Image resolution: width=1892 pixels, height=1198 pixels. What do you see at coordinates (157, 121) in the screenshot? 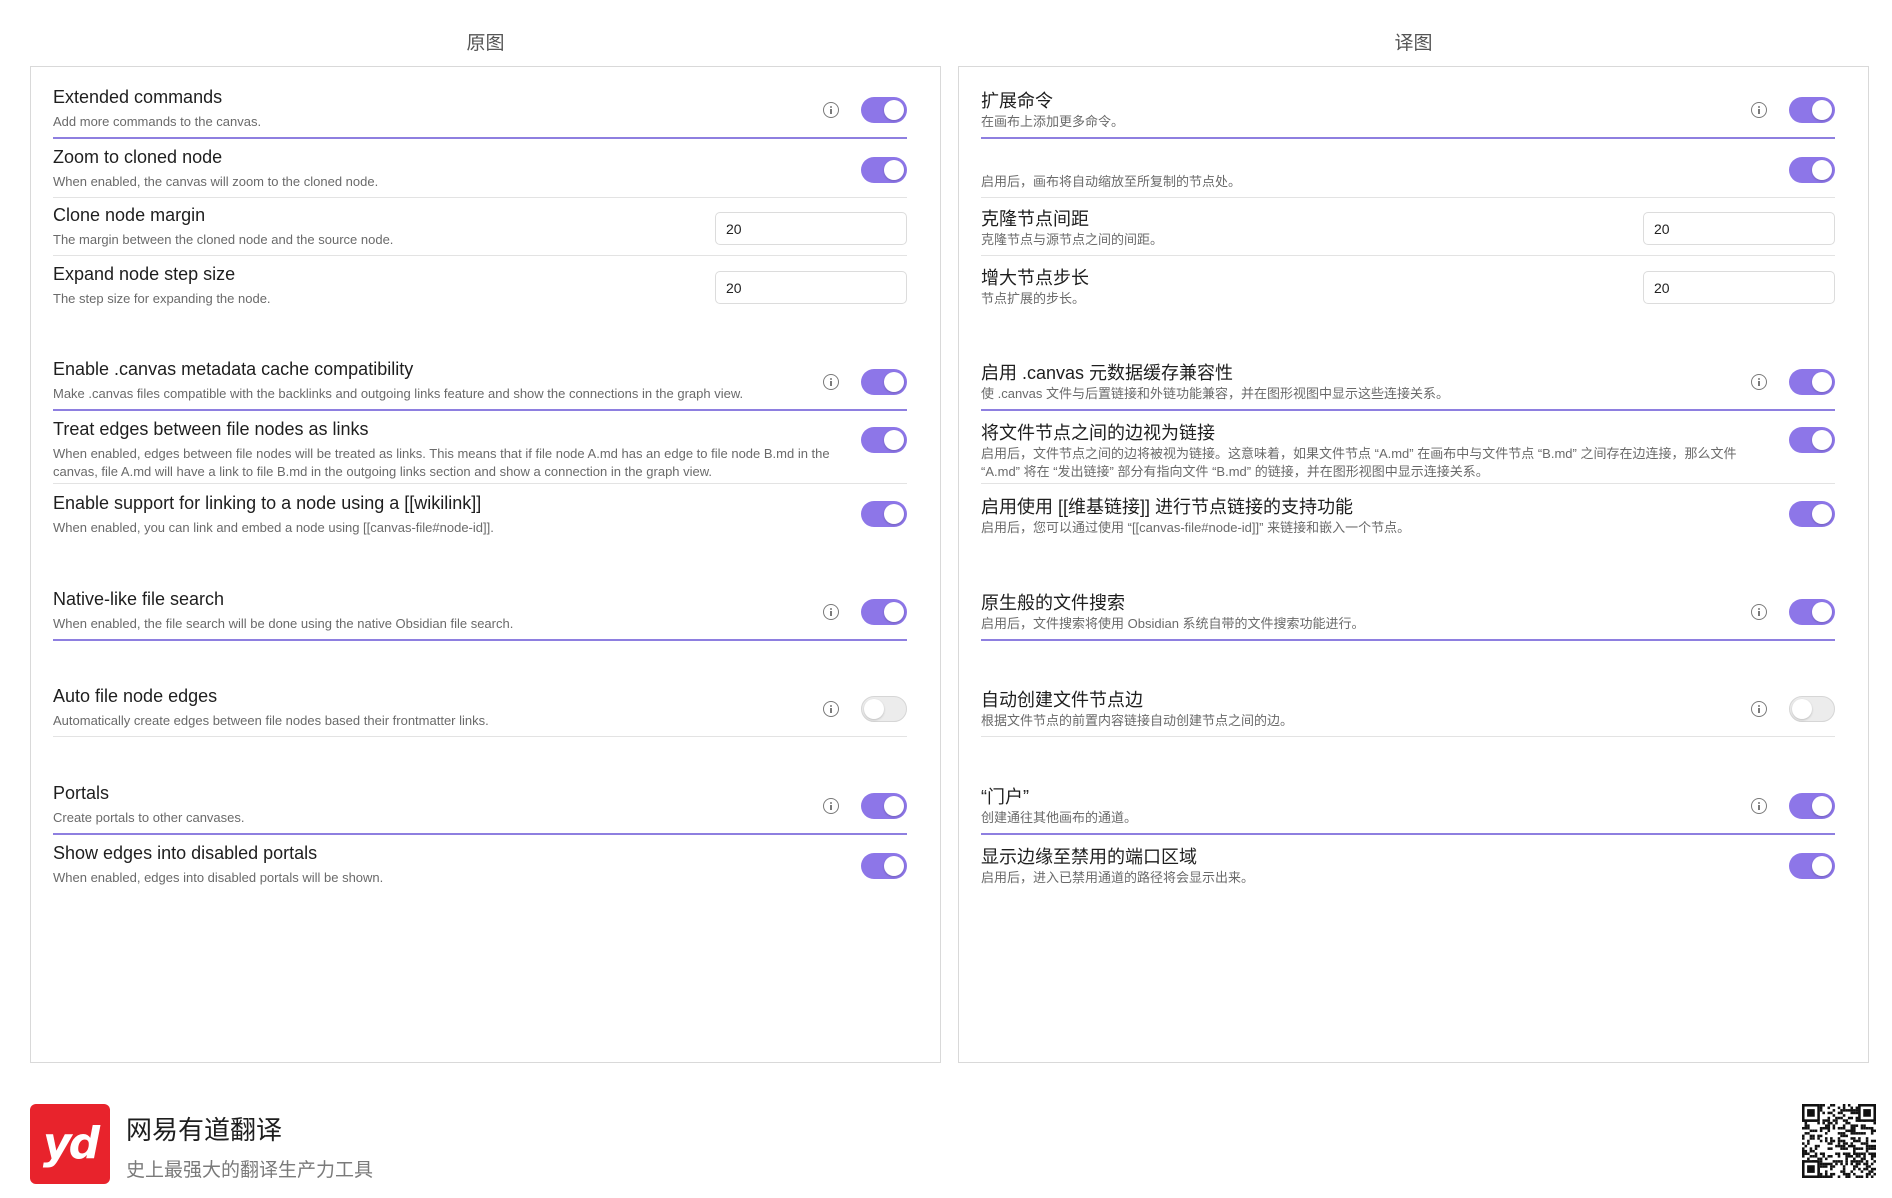
I see `setting-description: Add more commands to the canvas.` at bounding box center [157, 121].